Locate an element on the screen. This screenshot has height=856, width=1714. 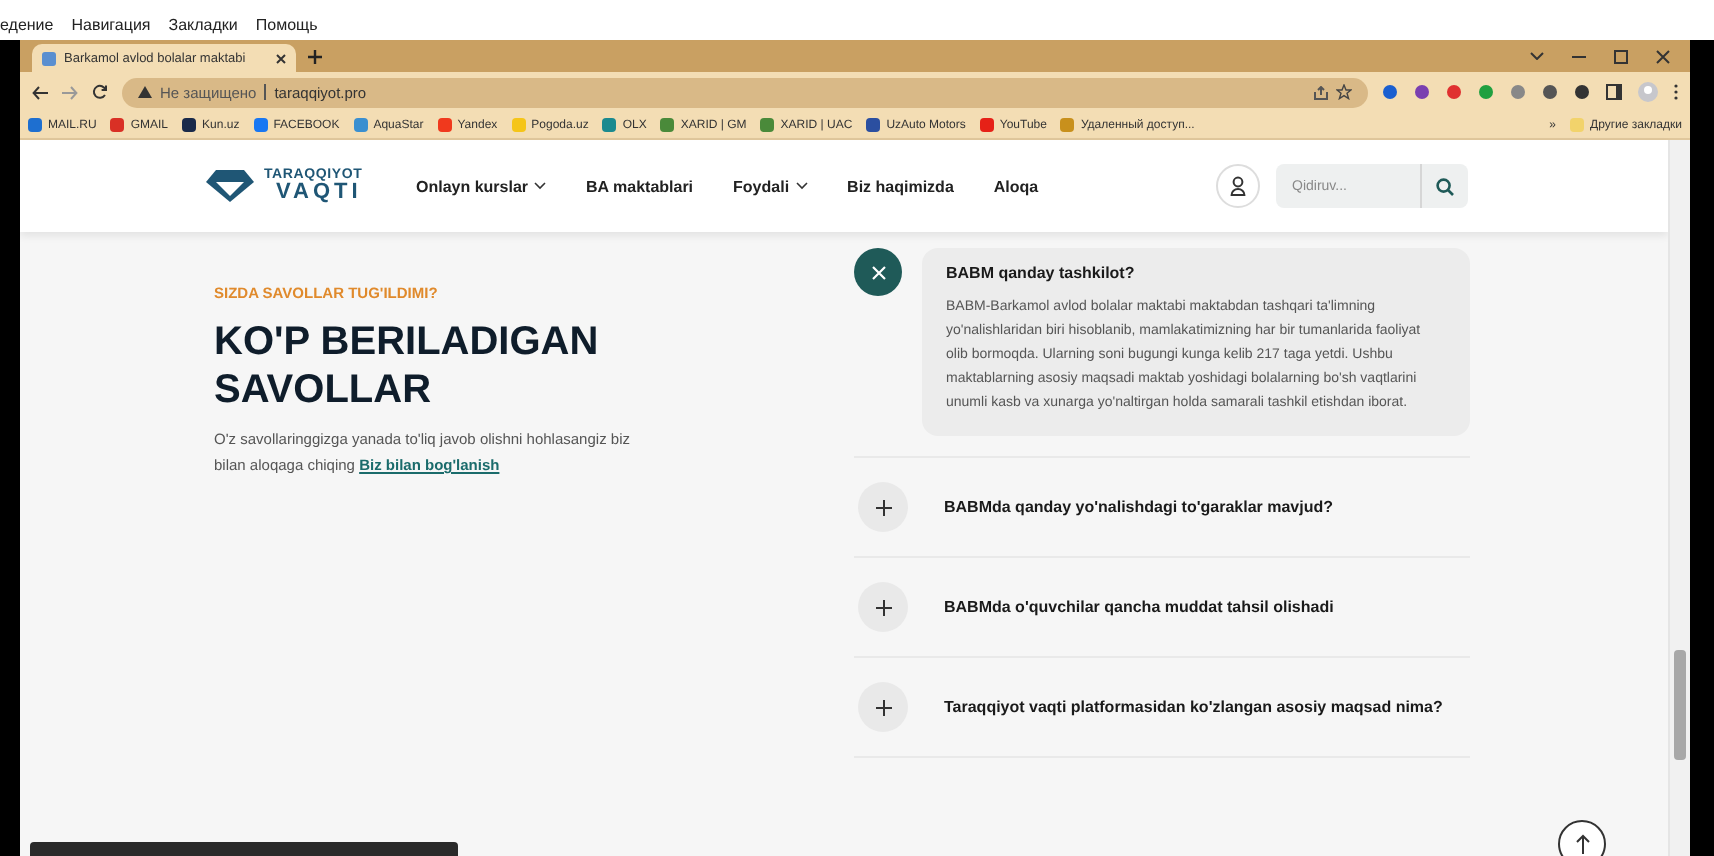
back-to-top-button is located at coordinates (1582, 838).